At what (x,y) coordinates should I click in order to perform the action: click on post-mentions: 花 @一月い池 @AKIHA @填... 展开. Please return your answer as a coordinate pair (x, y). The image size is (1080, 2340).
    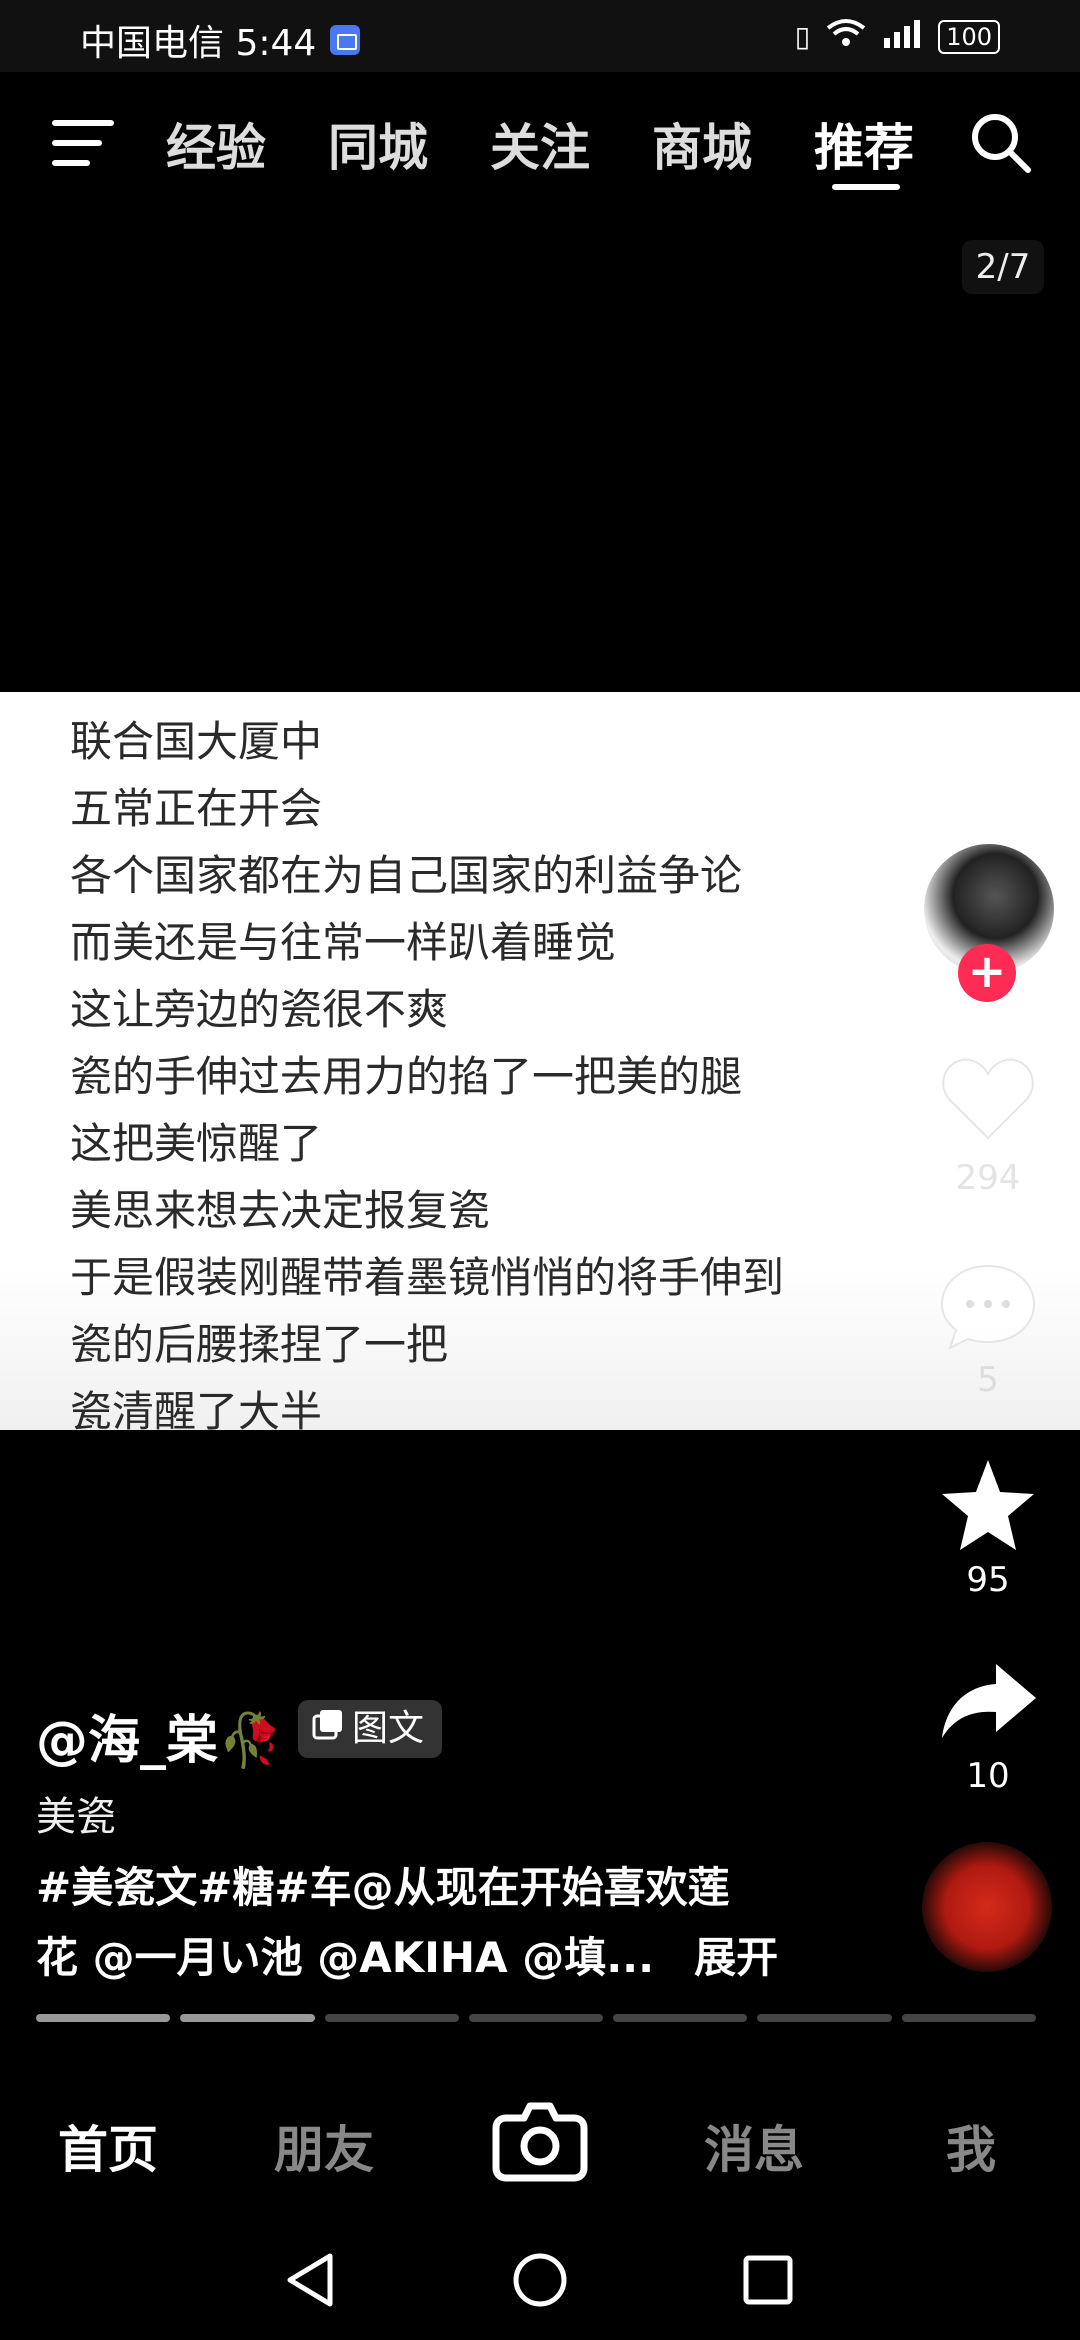
    Looking at the image, I should click on (407, 1954).